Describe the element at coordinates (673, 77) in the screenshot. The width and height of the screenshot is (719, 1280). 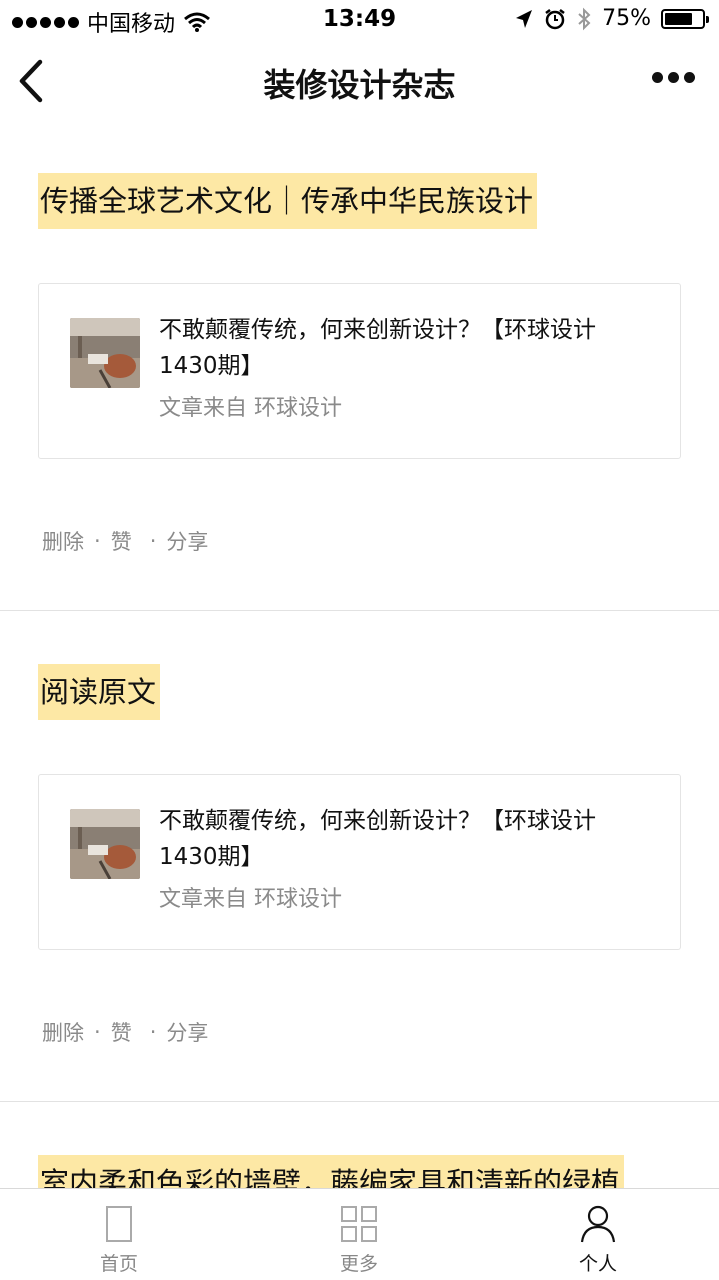
I see `more-icon` at that location.